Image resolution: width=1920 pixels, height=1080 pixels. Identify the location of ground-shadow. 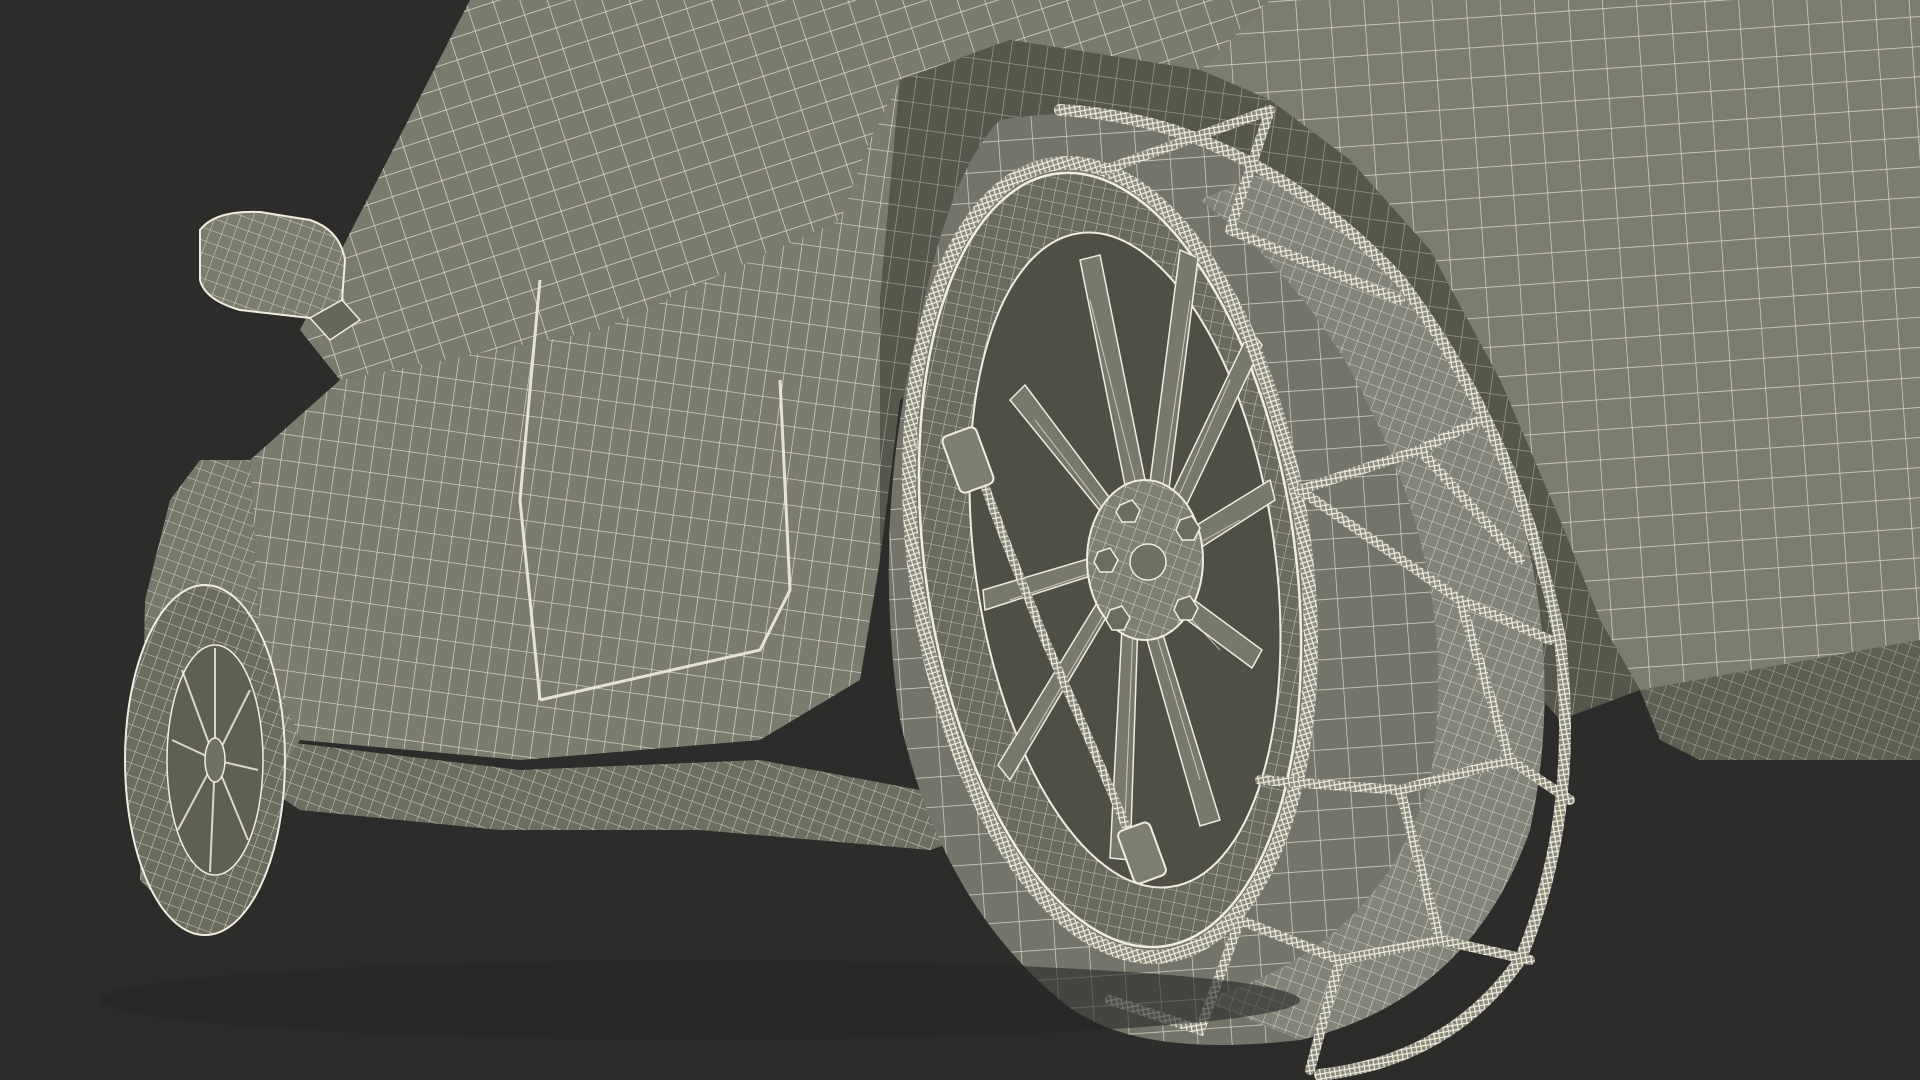
(700, 1000).